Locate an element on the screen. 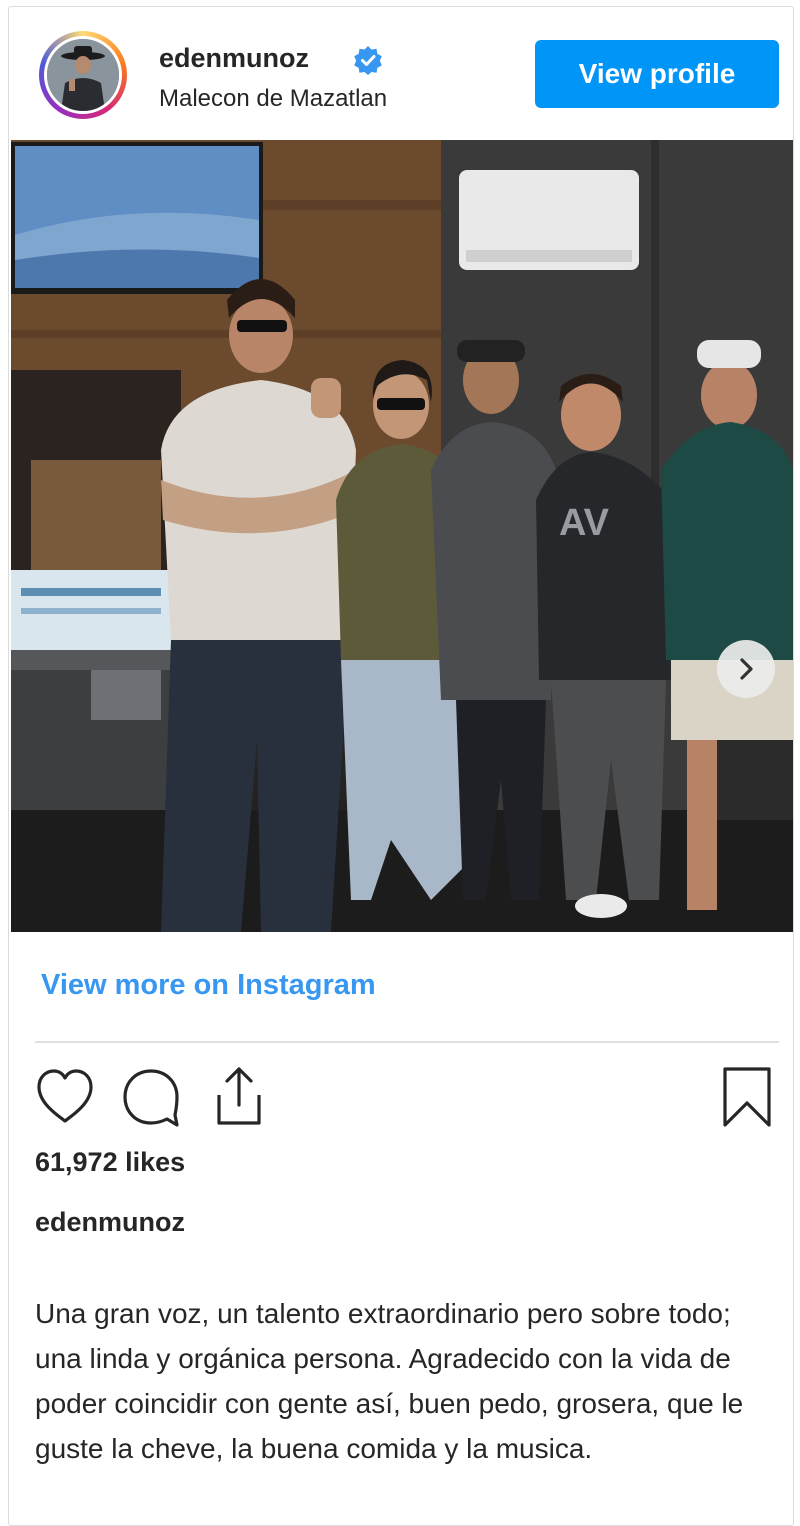  svg-text: AV is located at coordinates (584, 523).